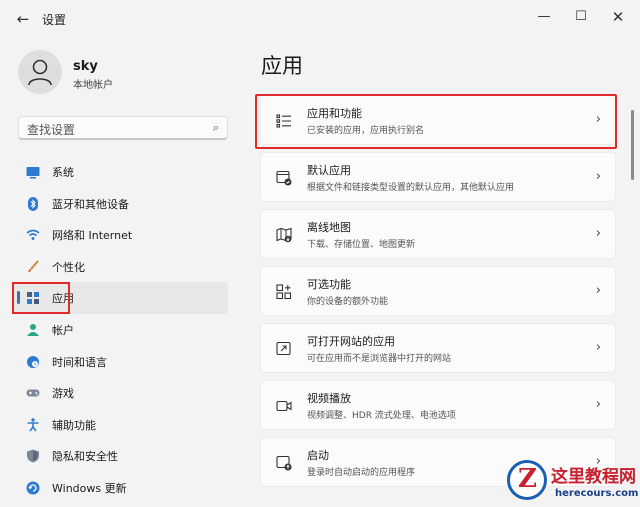 The height and width of the screenshot is (507, 640). I want to click on sidebar-item-bluetooth: 蓝牙和其他设备, so click(121, 204).